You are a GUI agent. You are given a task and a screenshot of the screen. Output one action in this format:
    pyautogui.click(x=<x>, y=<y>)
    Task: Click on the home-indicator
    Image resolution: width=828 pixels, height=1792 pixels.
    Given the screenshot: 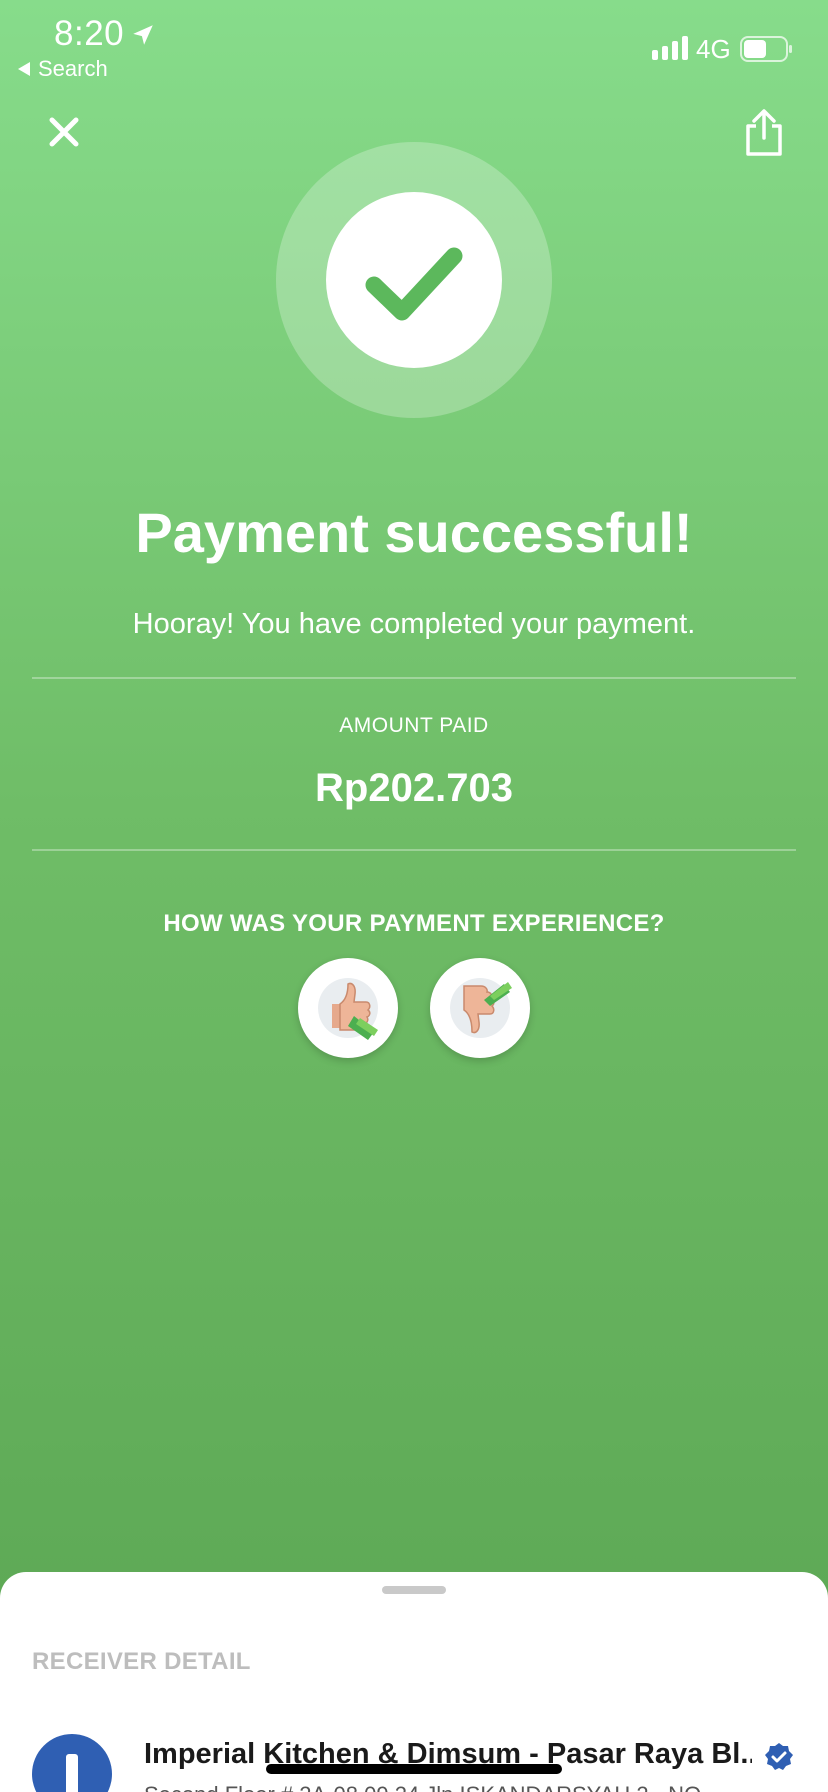 What is the action you would take?
    pyautogui.click(x=414, y=1769)
    